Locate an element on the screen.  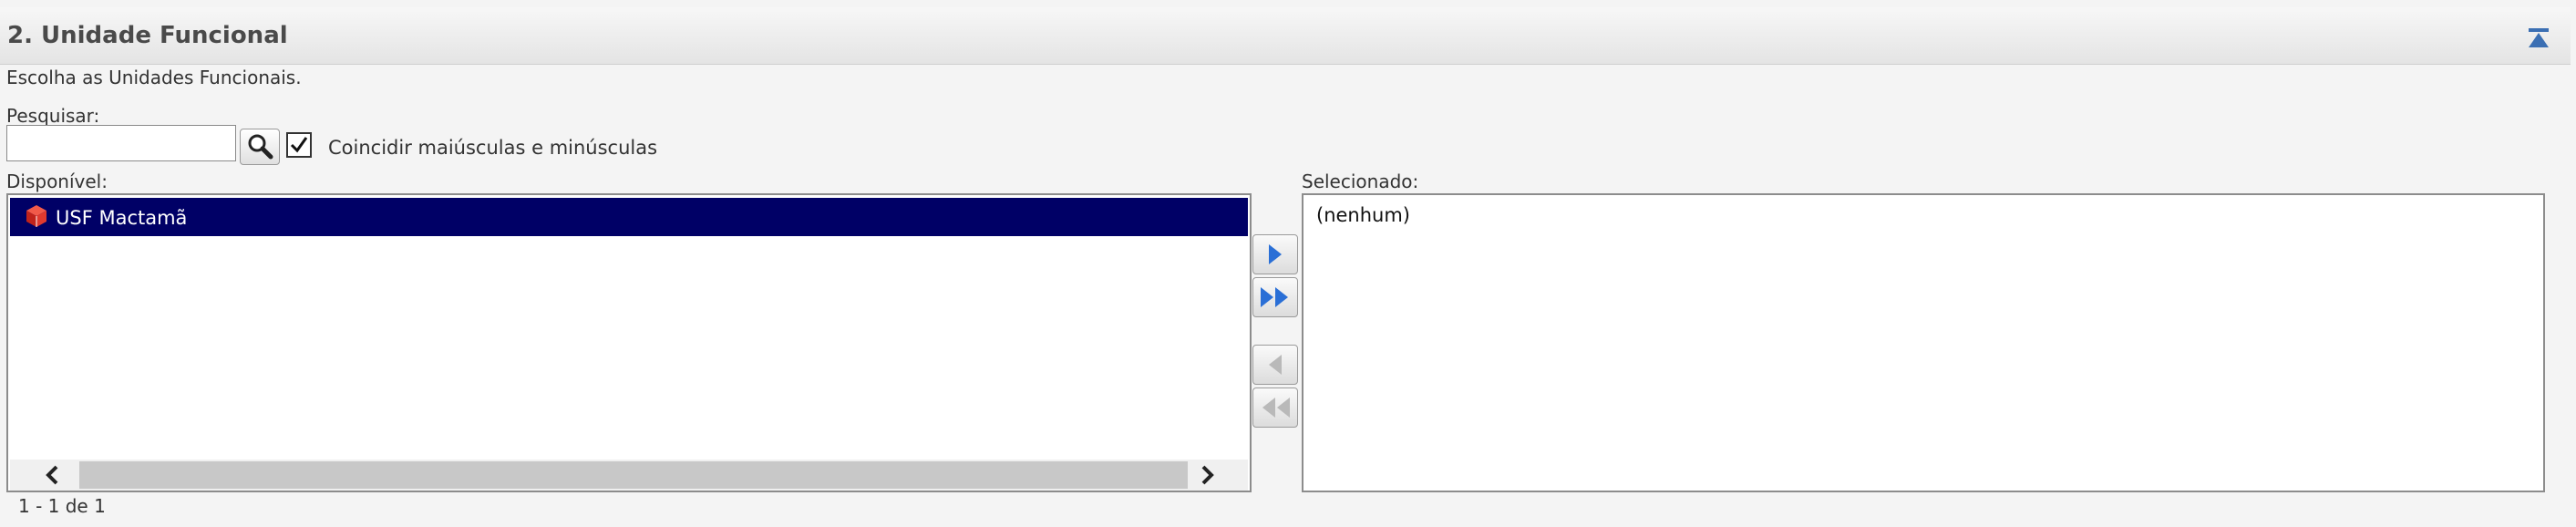
search-label: Pesquisar: is located at coordinates (53, 116).